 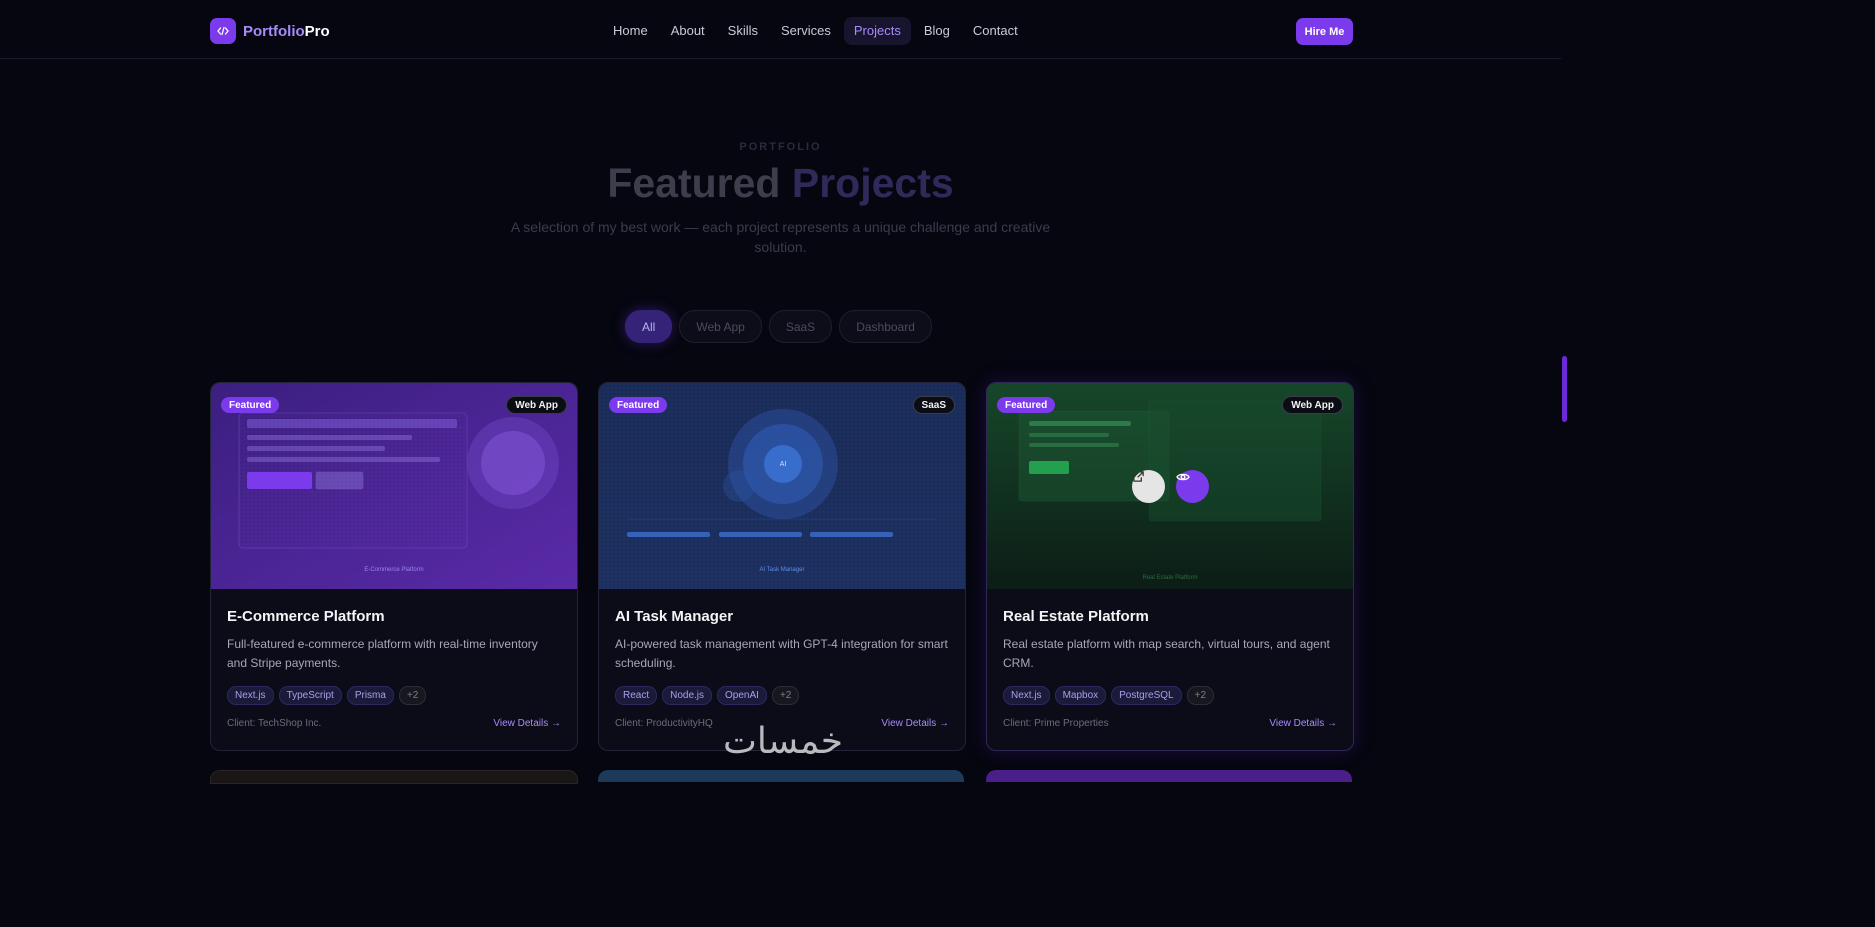 I want to click on external-link-icon, so click(x=1138, y=476).